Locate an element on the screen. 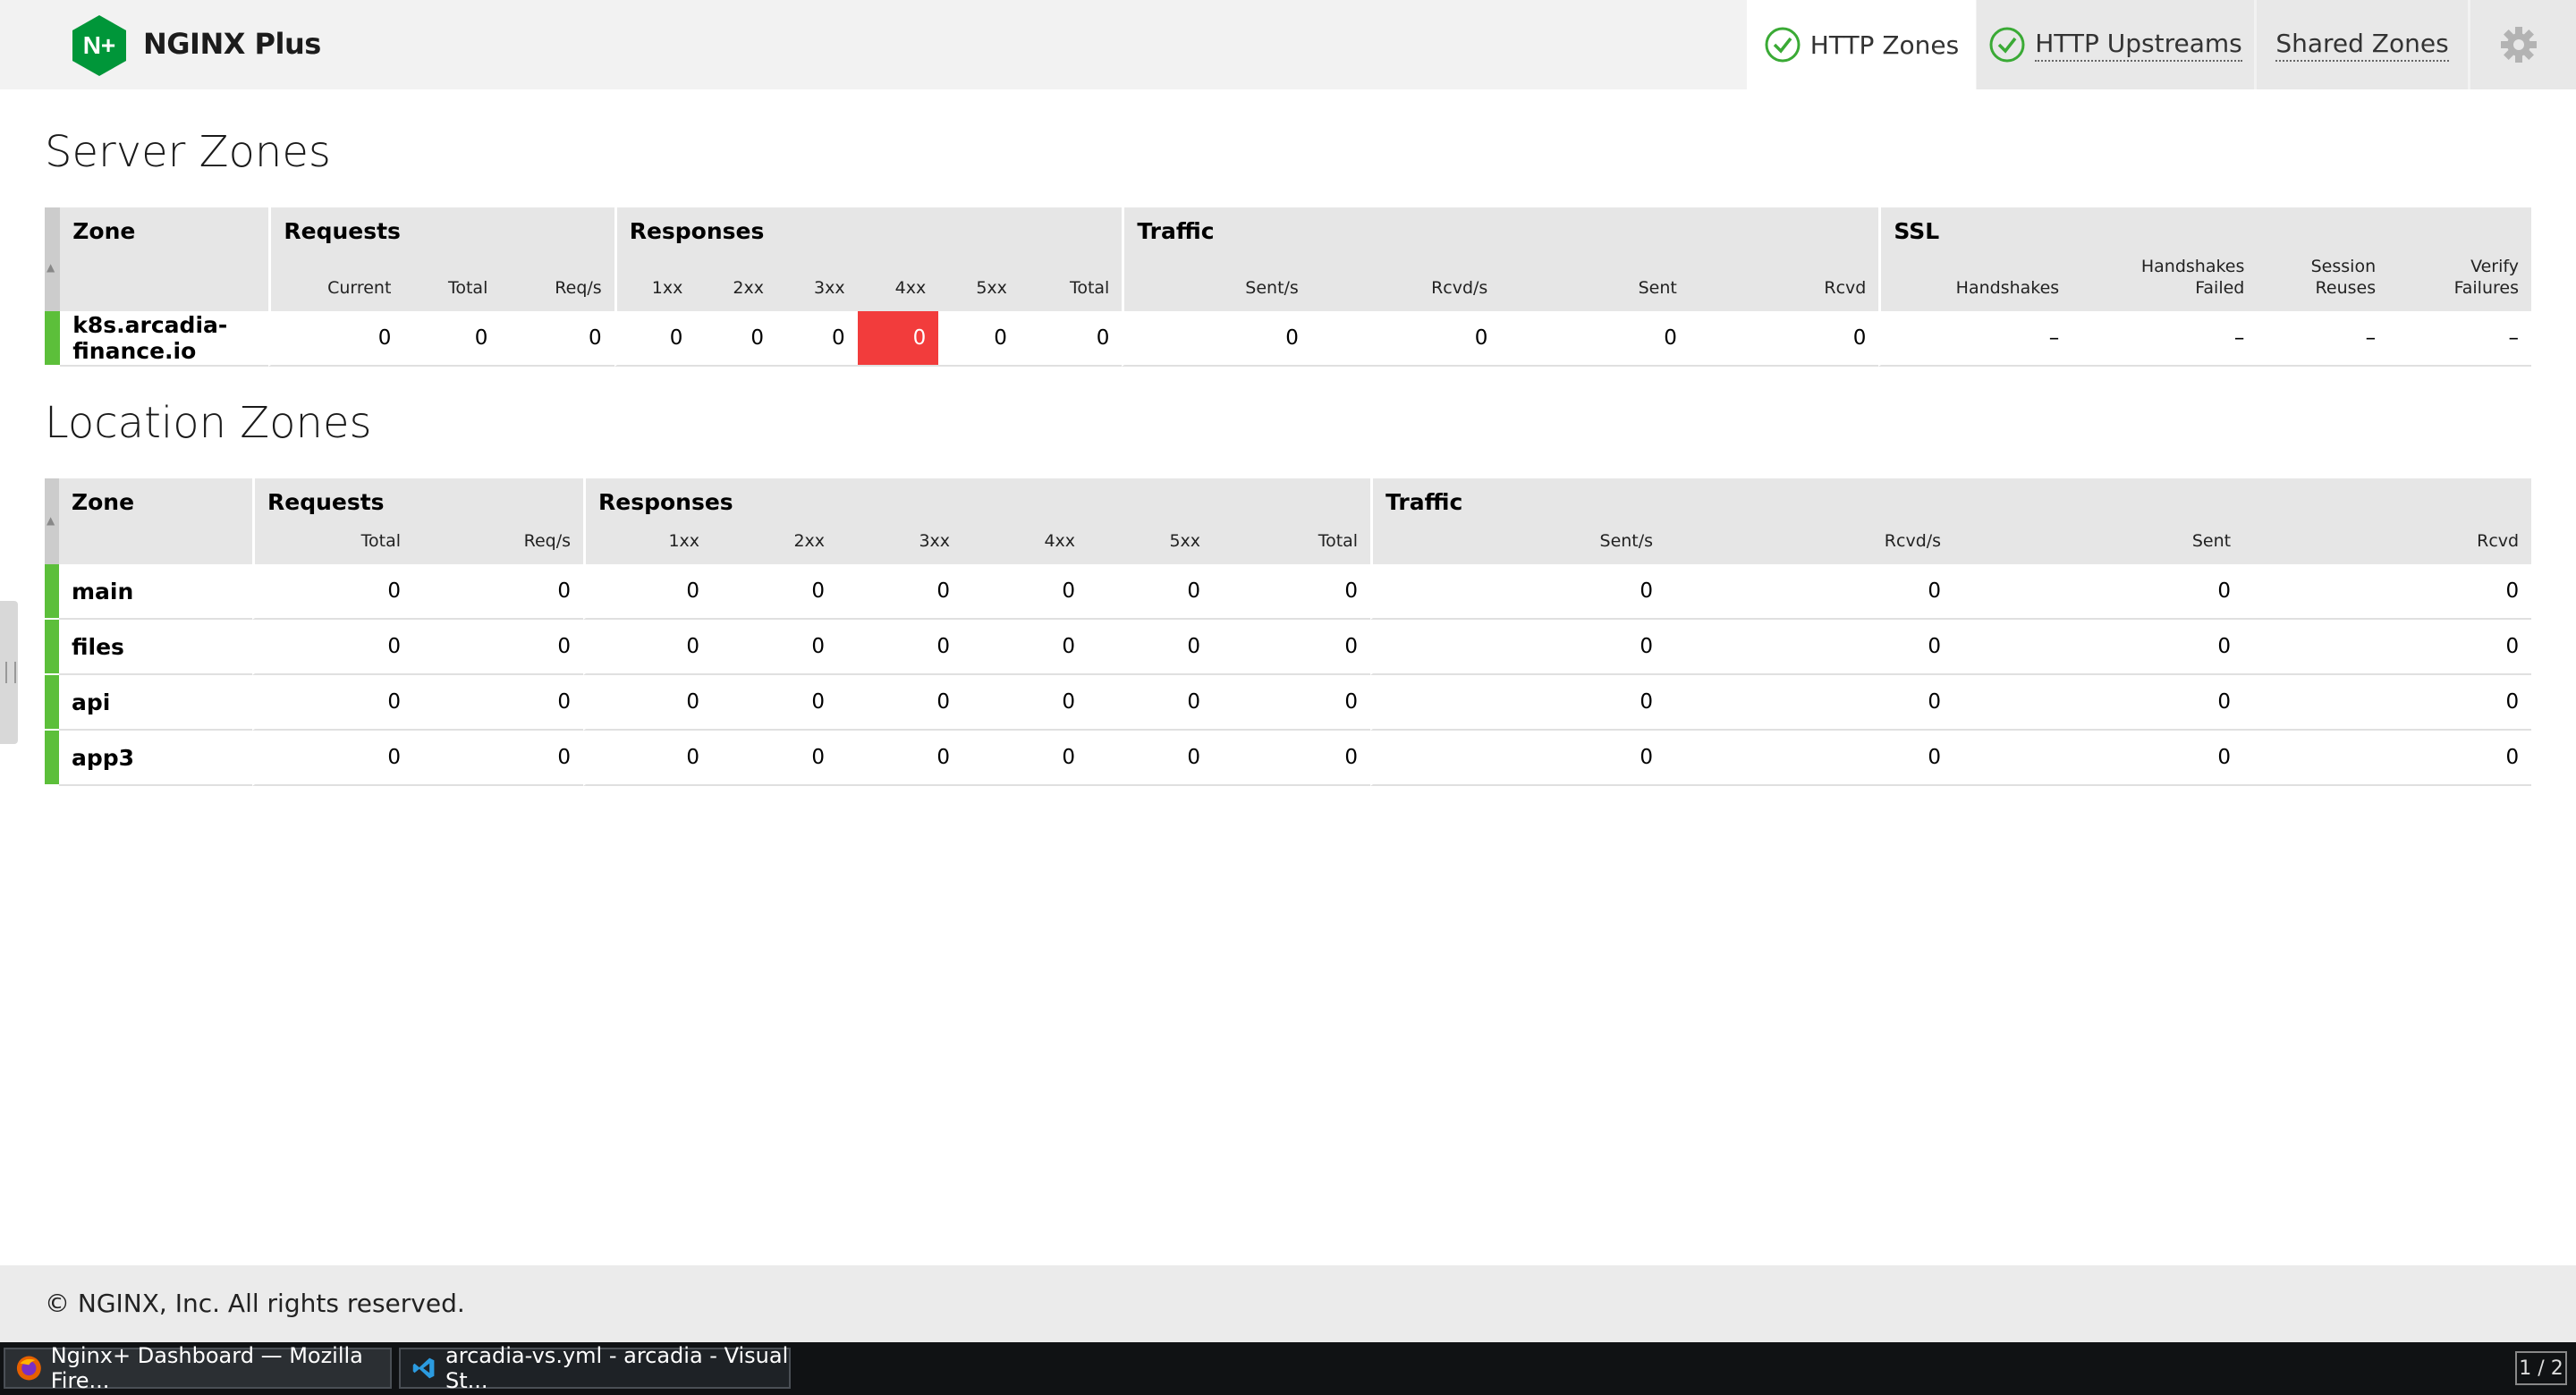 The width and height of the screenshot is (2576, 1395). cell-4xx: 0 is located at coordinates (1025, 758).